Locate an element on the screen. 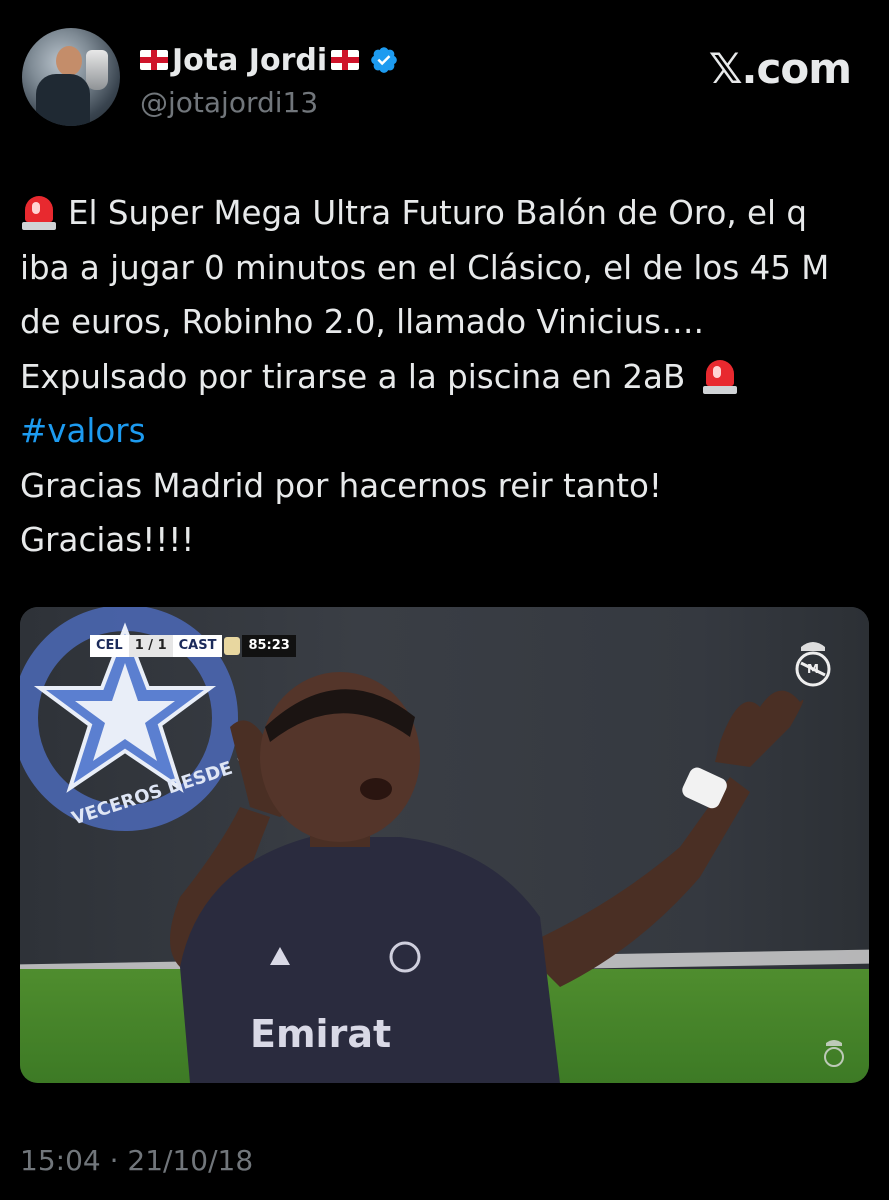 This screenshot has height=1200, width=889. tweet-line: #valors is located at coordinates (445, 431).